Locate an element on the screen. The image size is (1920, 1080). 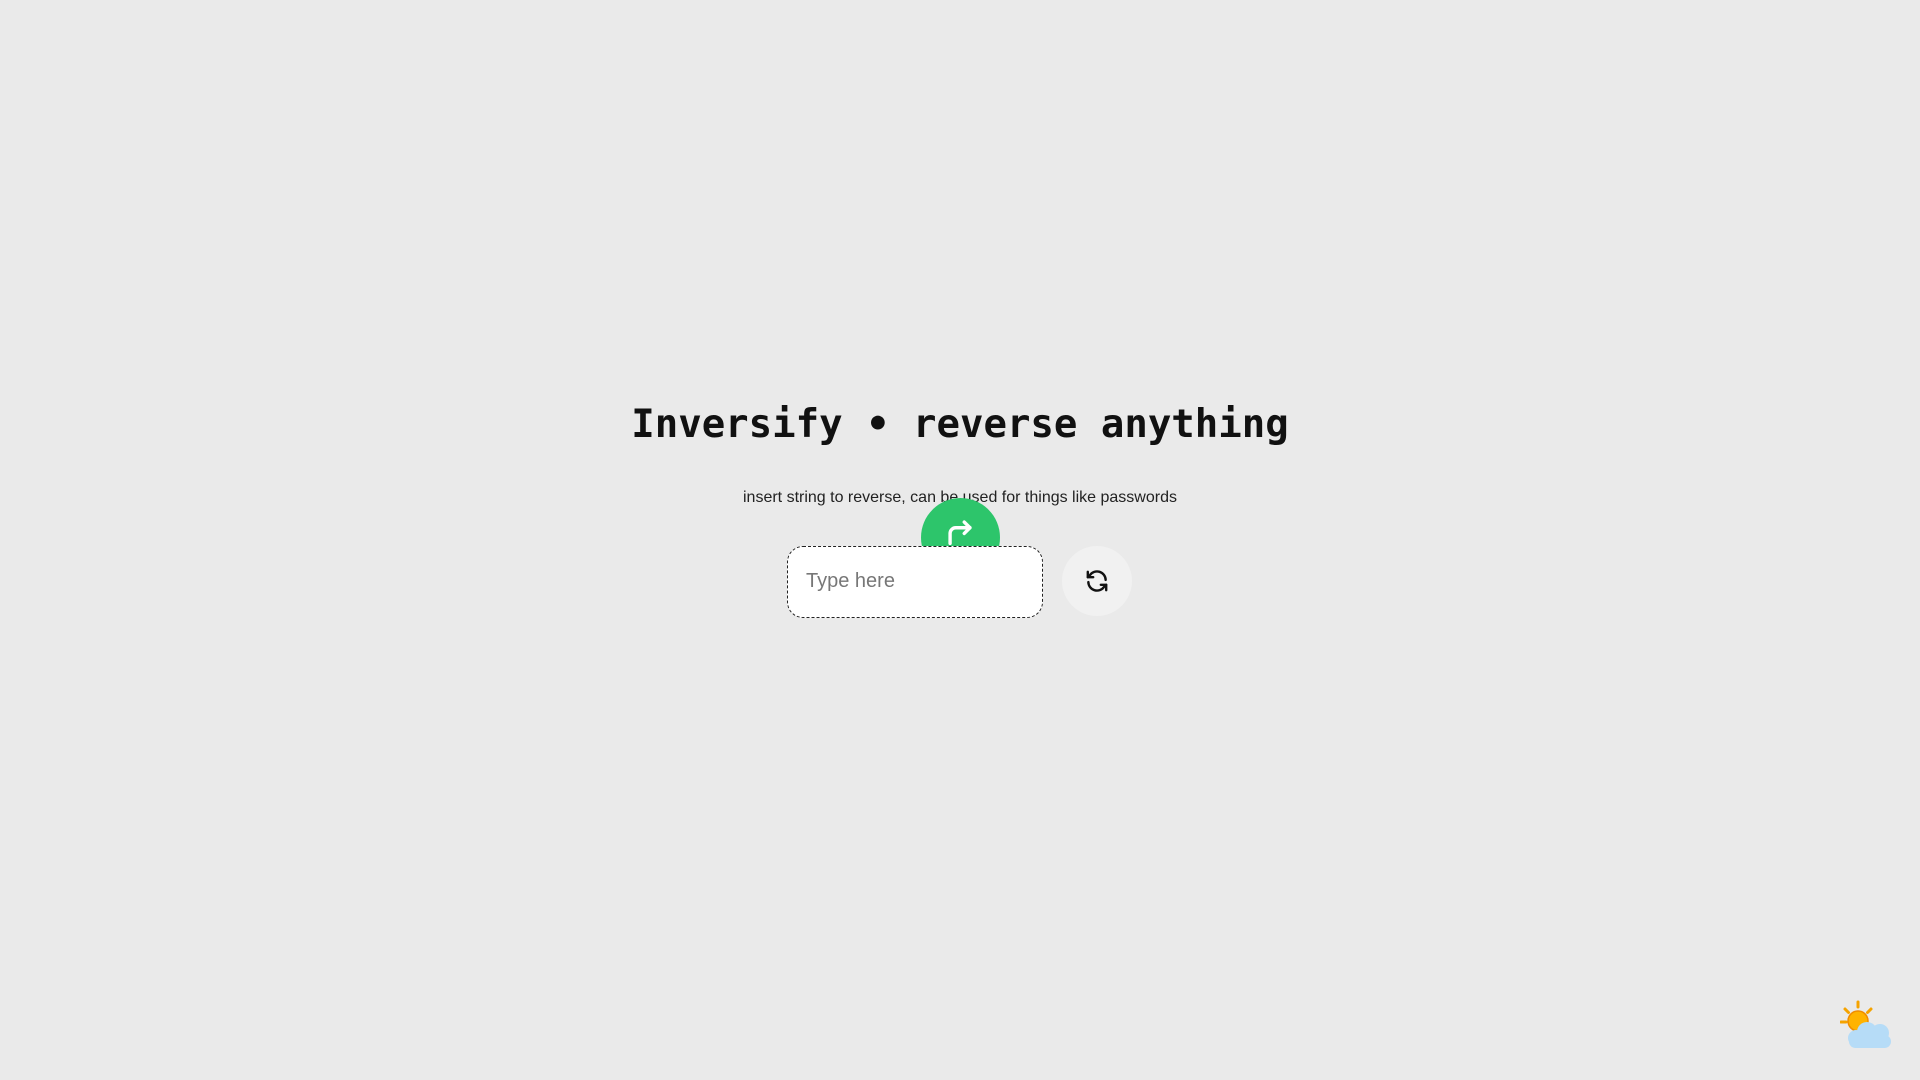
refresh-icon is located at coordinates (1097, 581).